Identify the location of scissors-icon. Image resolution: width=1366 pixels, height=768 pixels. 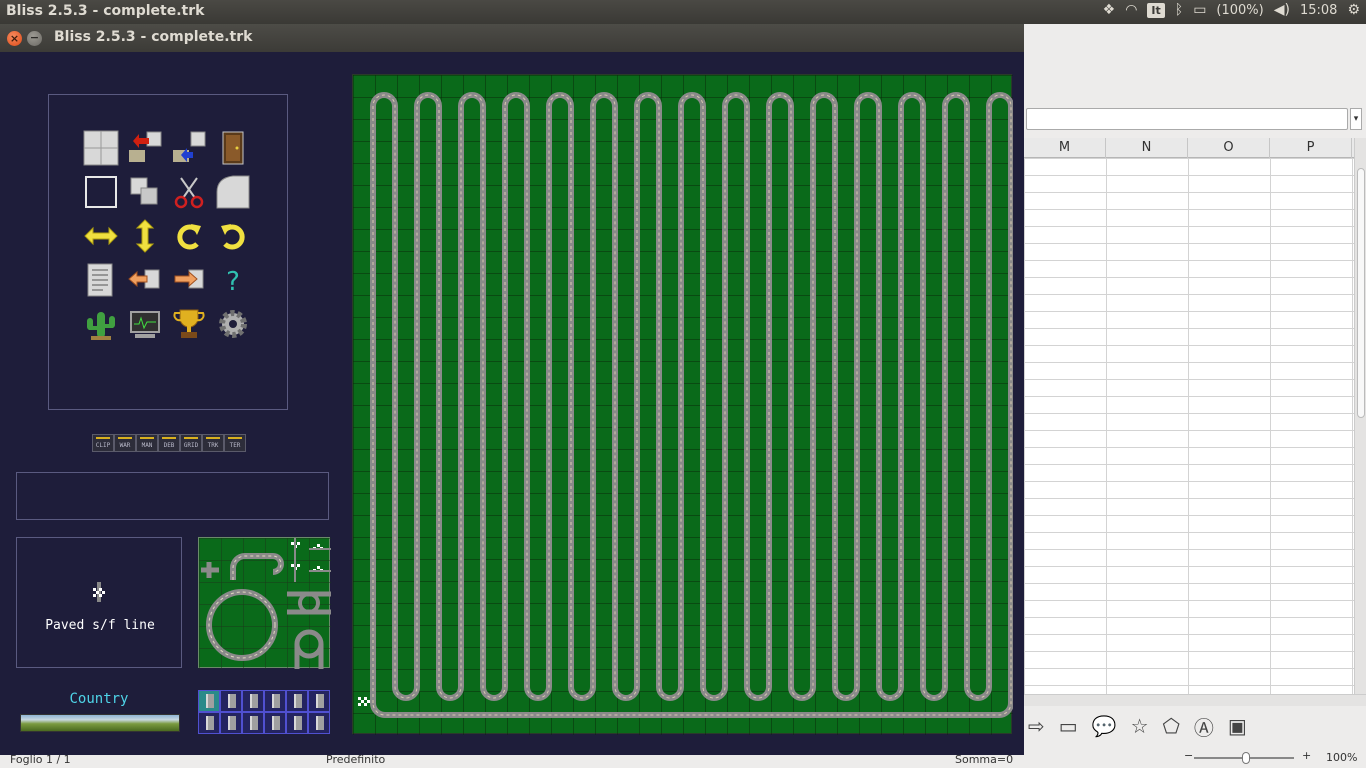
(189, 192).